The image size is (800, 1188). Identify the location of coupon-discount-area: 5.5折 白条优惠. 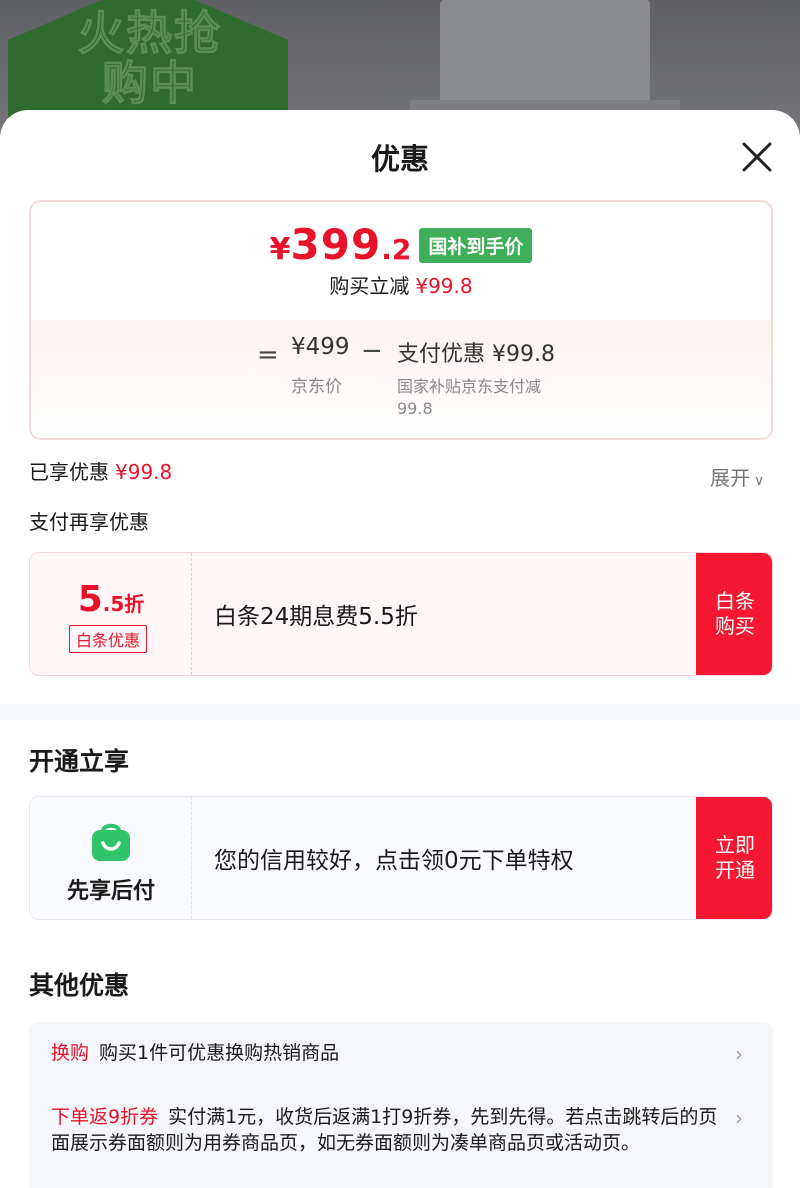
(111, 614).